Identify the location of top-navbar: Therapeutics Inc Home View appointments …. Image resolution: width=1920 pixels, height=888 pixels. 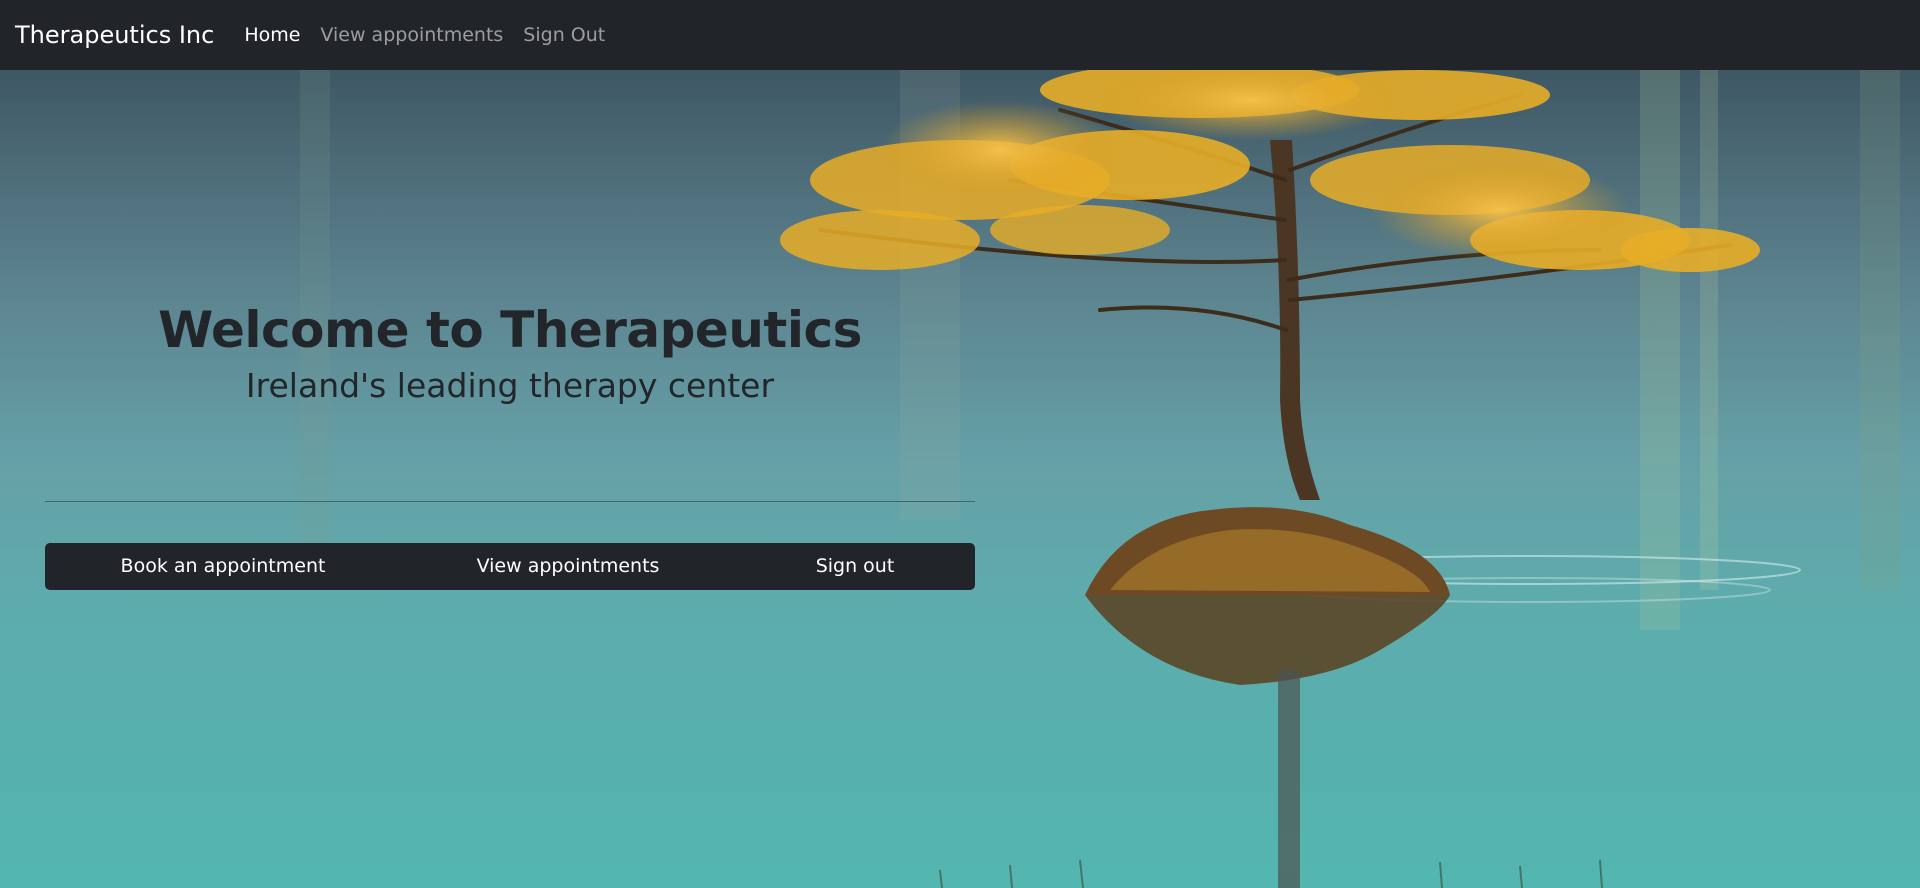
(960, 35).